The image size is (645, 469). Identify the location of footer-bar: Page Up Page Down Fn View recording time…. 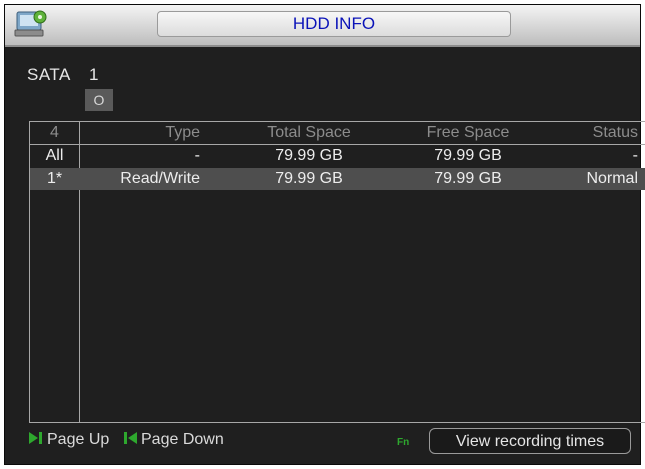
(322, 443).